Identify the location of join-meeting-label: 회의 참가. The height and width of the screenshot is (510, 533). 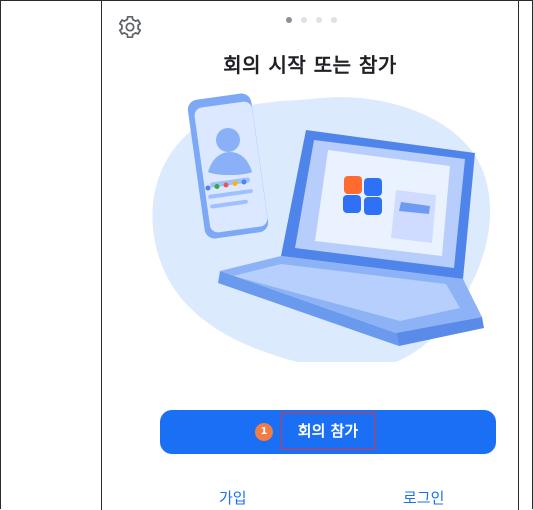
(328, 431).